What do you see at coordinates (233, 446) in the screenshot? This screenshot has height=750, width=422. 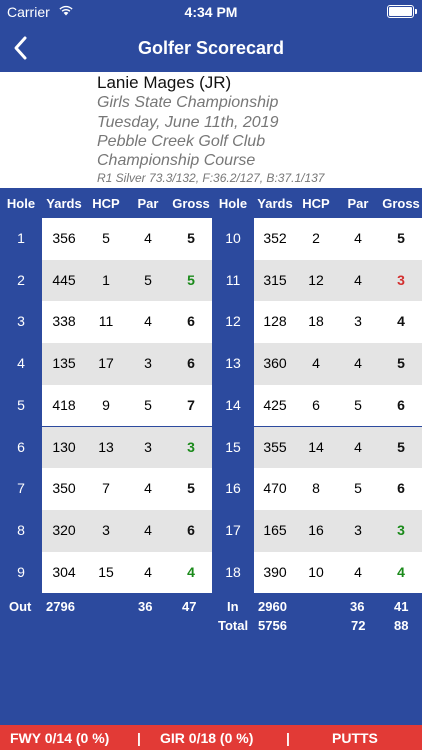 I see `back-hole-cell: 15` at bounding box center [233, 446].